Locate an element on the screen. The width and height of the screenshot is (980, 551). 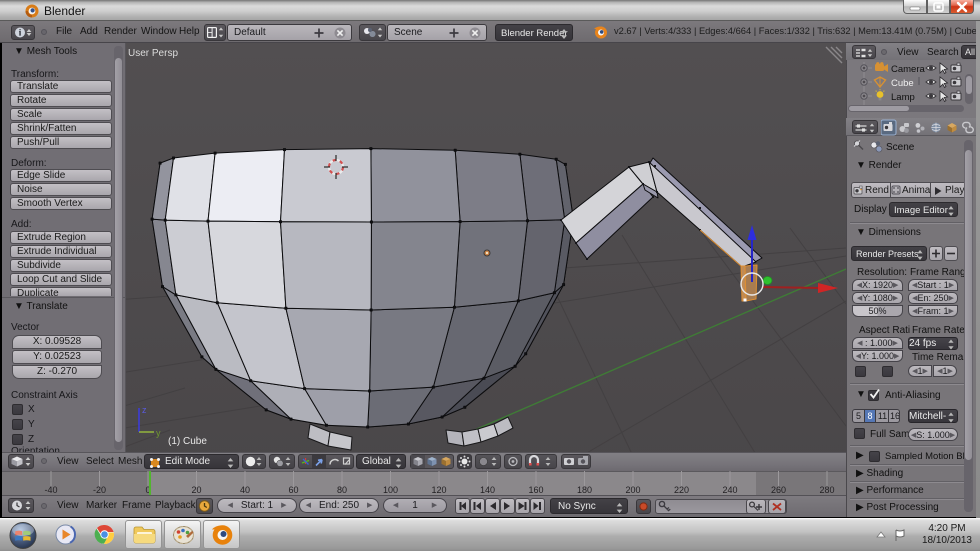
svg-text: -20 is located at coordinates (99, 490).